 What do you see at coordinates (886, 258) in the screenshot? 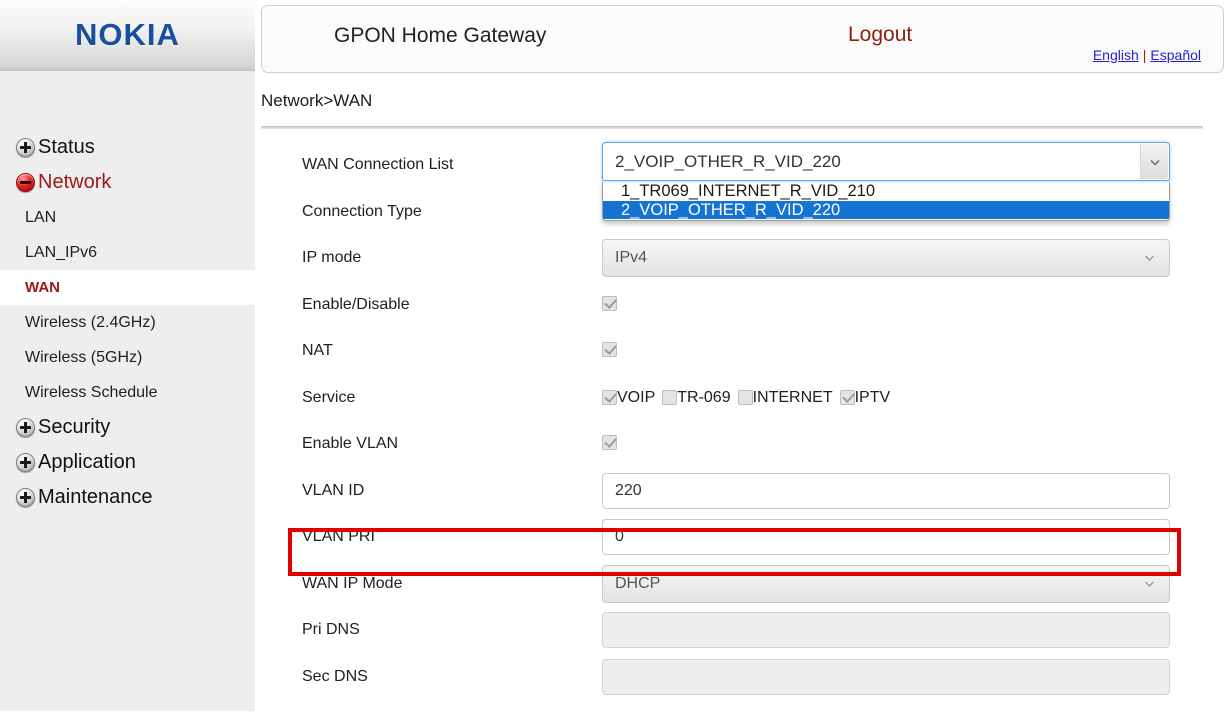
I see `ip-mode-select: IPv4` at bounding box center [886, 258].